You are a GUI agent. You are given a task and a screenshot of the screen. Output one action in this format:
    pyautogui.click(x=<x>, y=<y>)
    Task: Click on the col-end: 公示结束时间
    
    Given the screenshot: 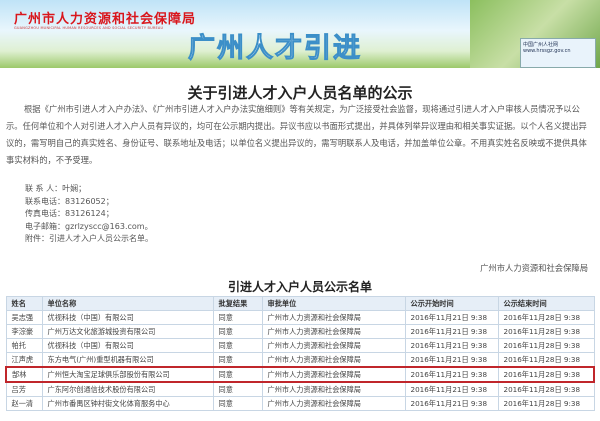 What is the action you would take?
    pyautogui.click(x=546, y=303)
    